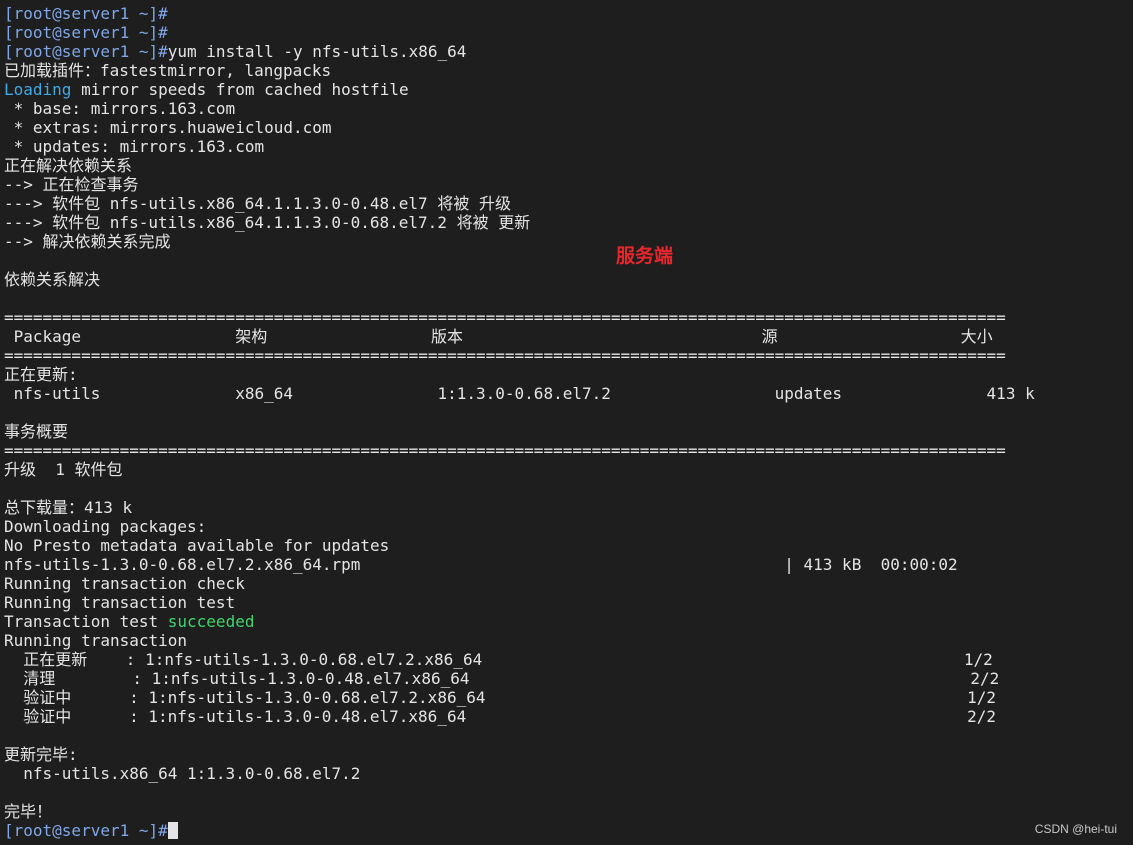 The height and width of the screenshot is (845, 1133). What do you see at coordinates (86, 621) in the screenshot?
I see `terminal-text: Transaction test` at bounding box center [86, 621].